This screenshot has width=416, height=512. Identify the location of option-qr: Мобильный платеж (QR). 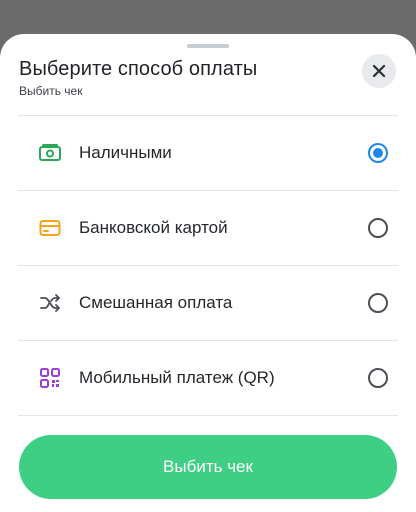
(208, 378).